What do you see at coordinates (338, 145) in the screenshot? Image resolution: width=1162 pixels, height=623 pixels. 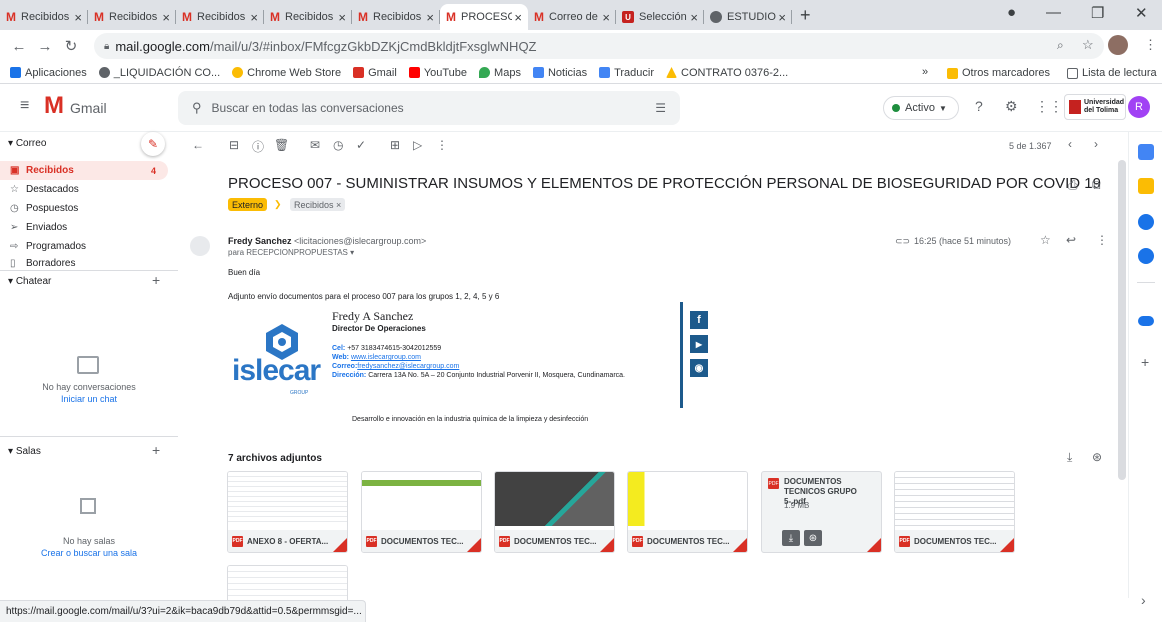 I see `snooze-icon: ◷` at bounding box center [338, 145].